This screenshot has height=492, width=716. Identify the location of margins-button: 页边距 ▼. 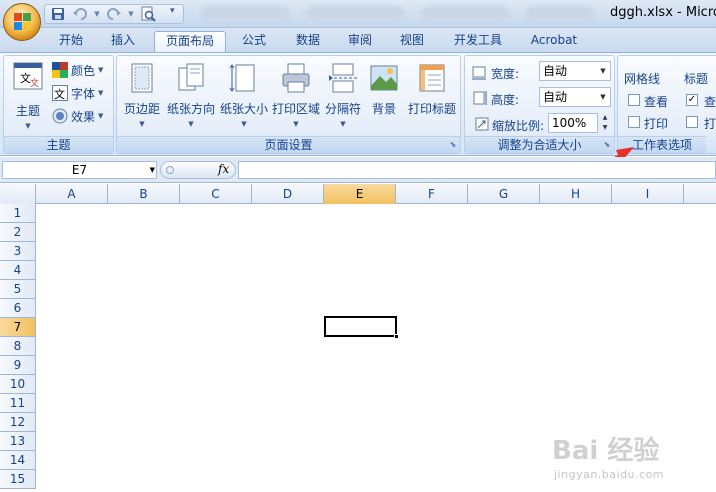
(142, 95).